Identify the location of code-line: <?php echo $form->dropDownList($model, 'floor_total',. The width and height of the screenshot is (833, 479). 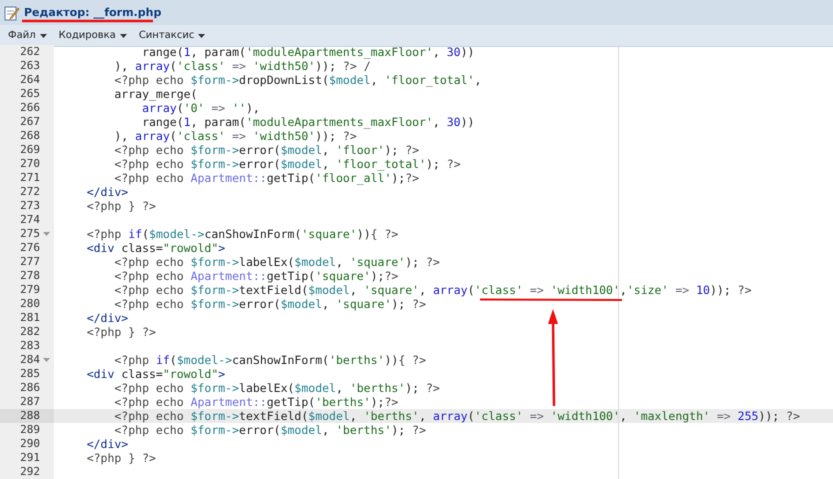
(297, 80).